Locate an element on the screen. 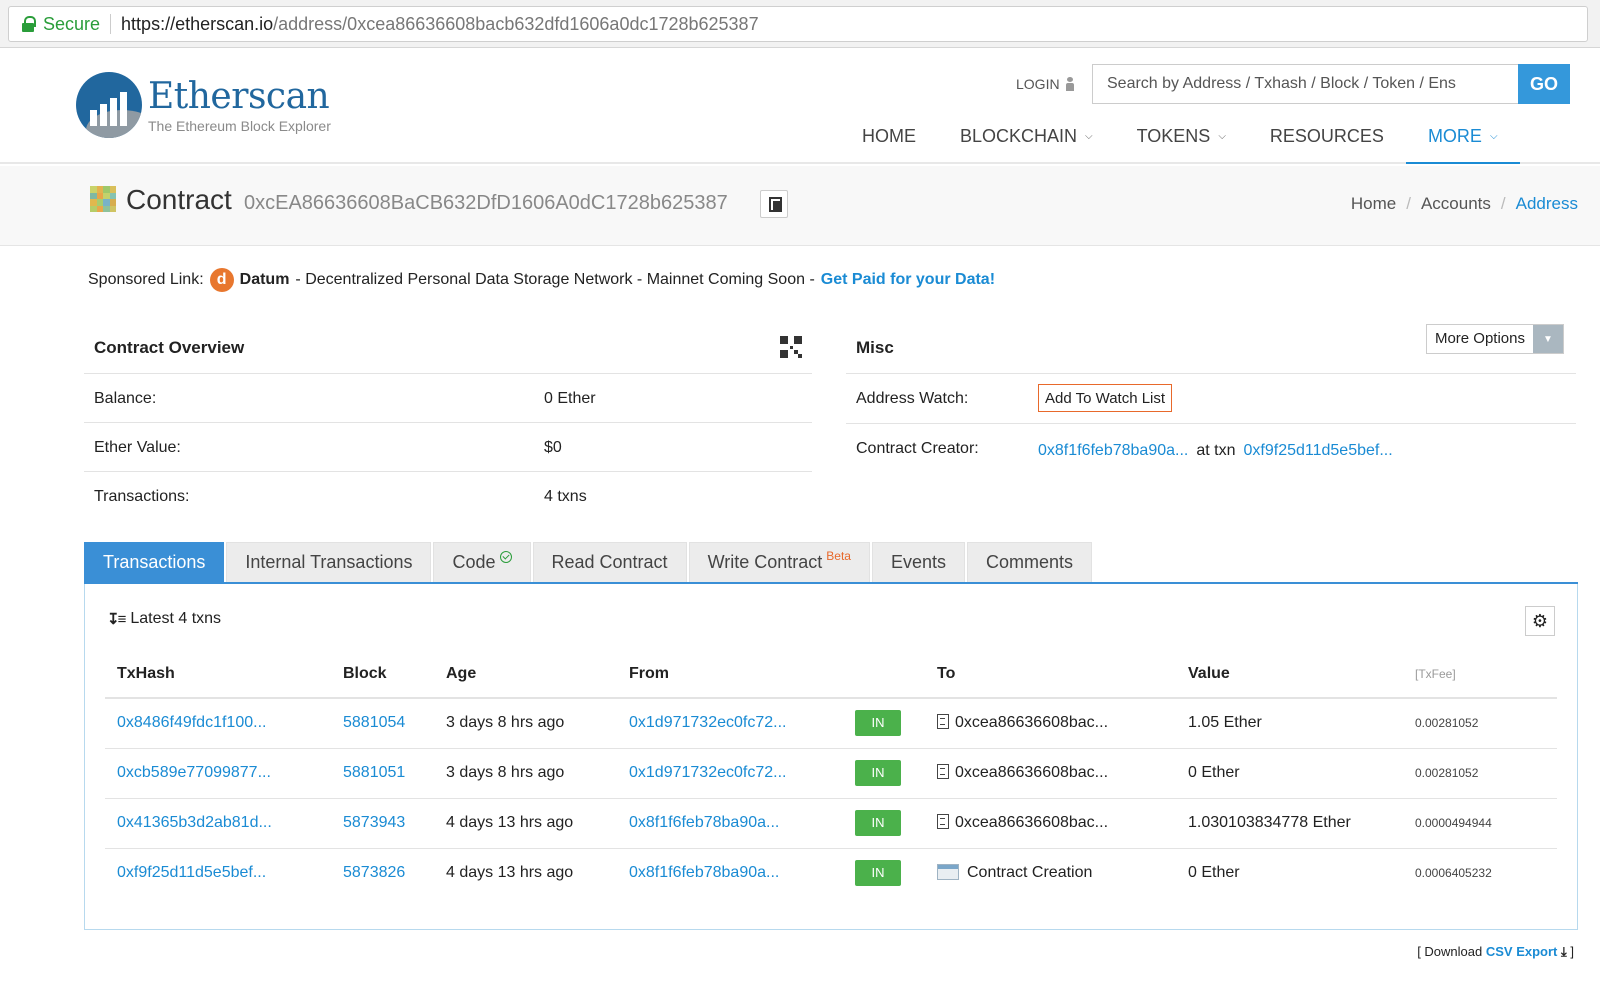 The height and width of the screenshot is (1002, 1600). tab-comments: Comments is located at coordinates (1029, 562).